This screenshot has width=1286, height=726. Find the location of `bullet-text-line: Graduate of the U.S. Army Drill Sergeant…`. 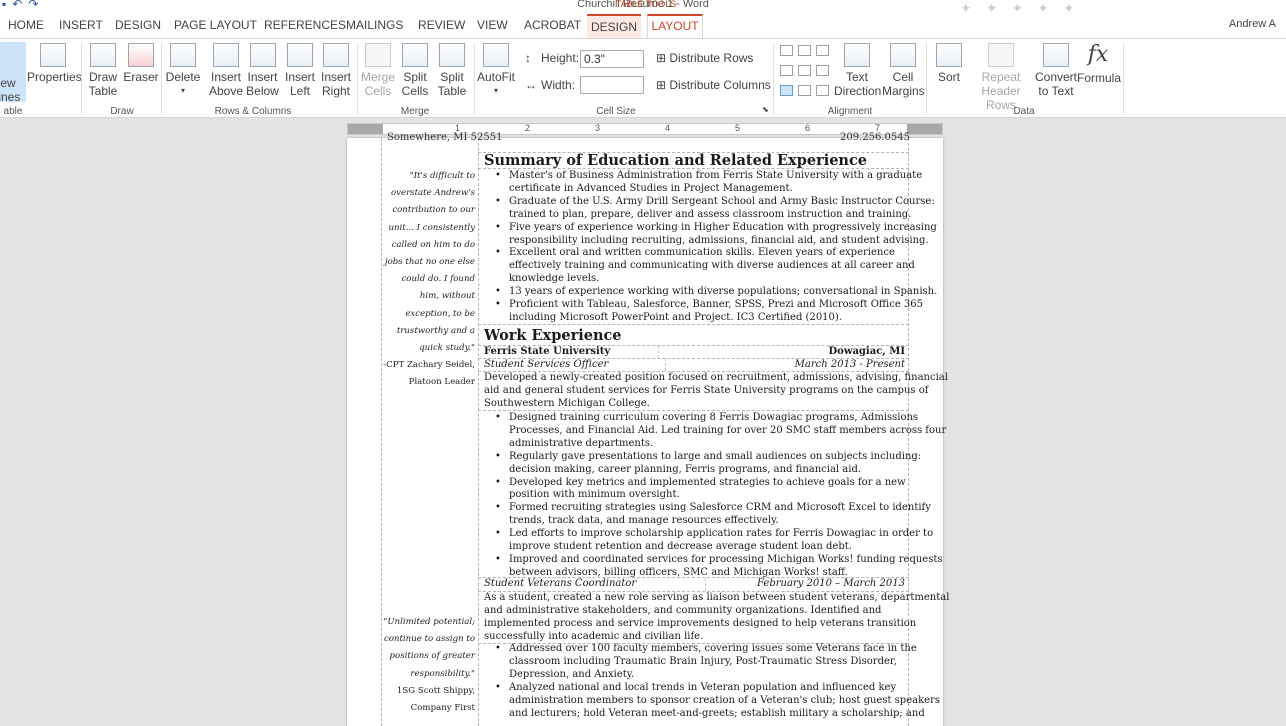

bullet-text-line: Graduate of the U.S. Army Drill Sergeant… is located at coordinates (722, 201).